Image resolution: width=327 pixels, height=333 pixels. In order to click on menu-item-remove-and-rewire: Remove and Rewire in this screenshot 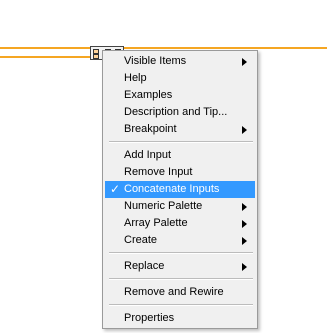, I will do `click(180, 292)`.